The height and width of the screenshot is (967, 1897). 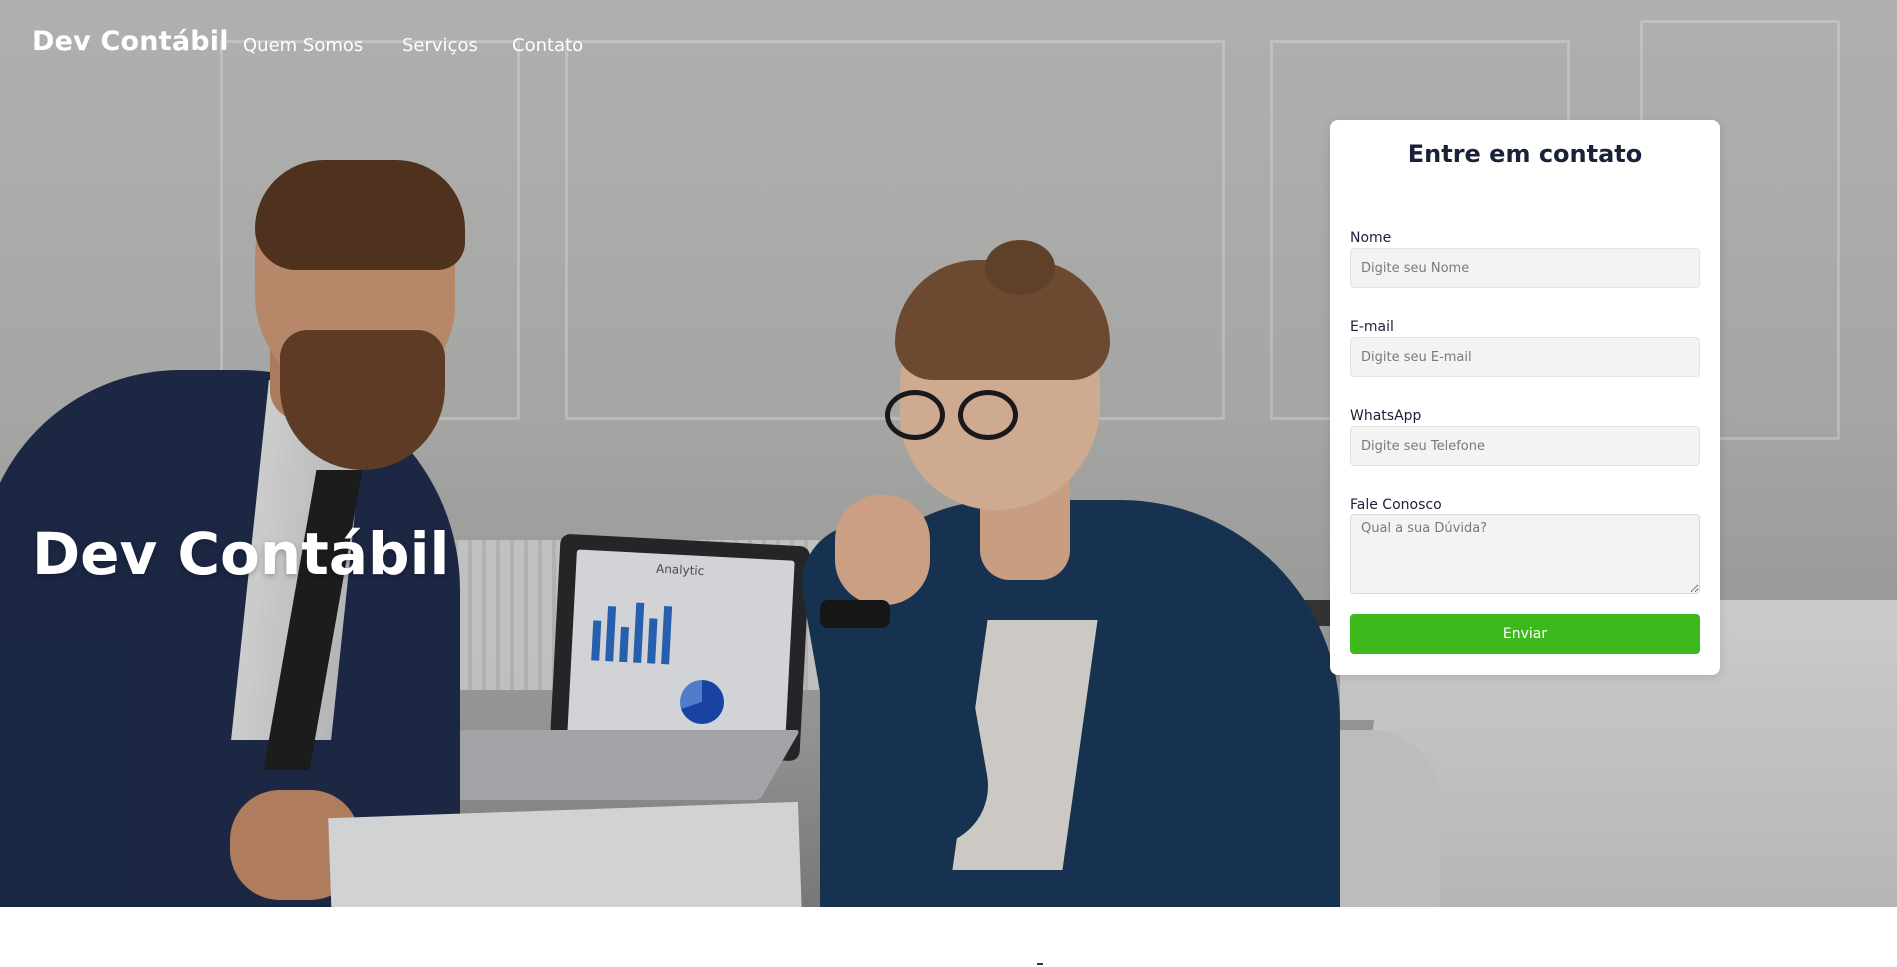 What do you see at coordinates (130, 41) in the screenshot?
I see `brand-logo-link: Dev Contábil` at bounding box center [130, 41].